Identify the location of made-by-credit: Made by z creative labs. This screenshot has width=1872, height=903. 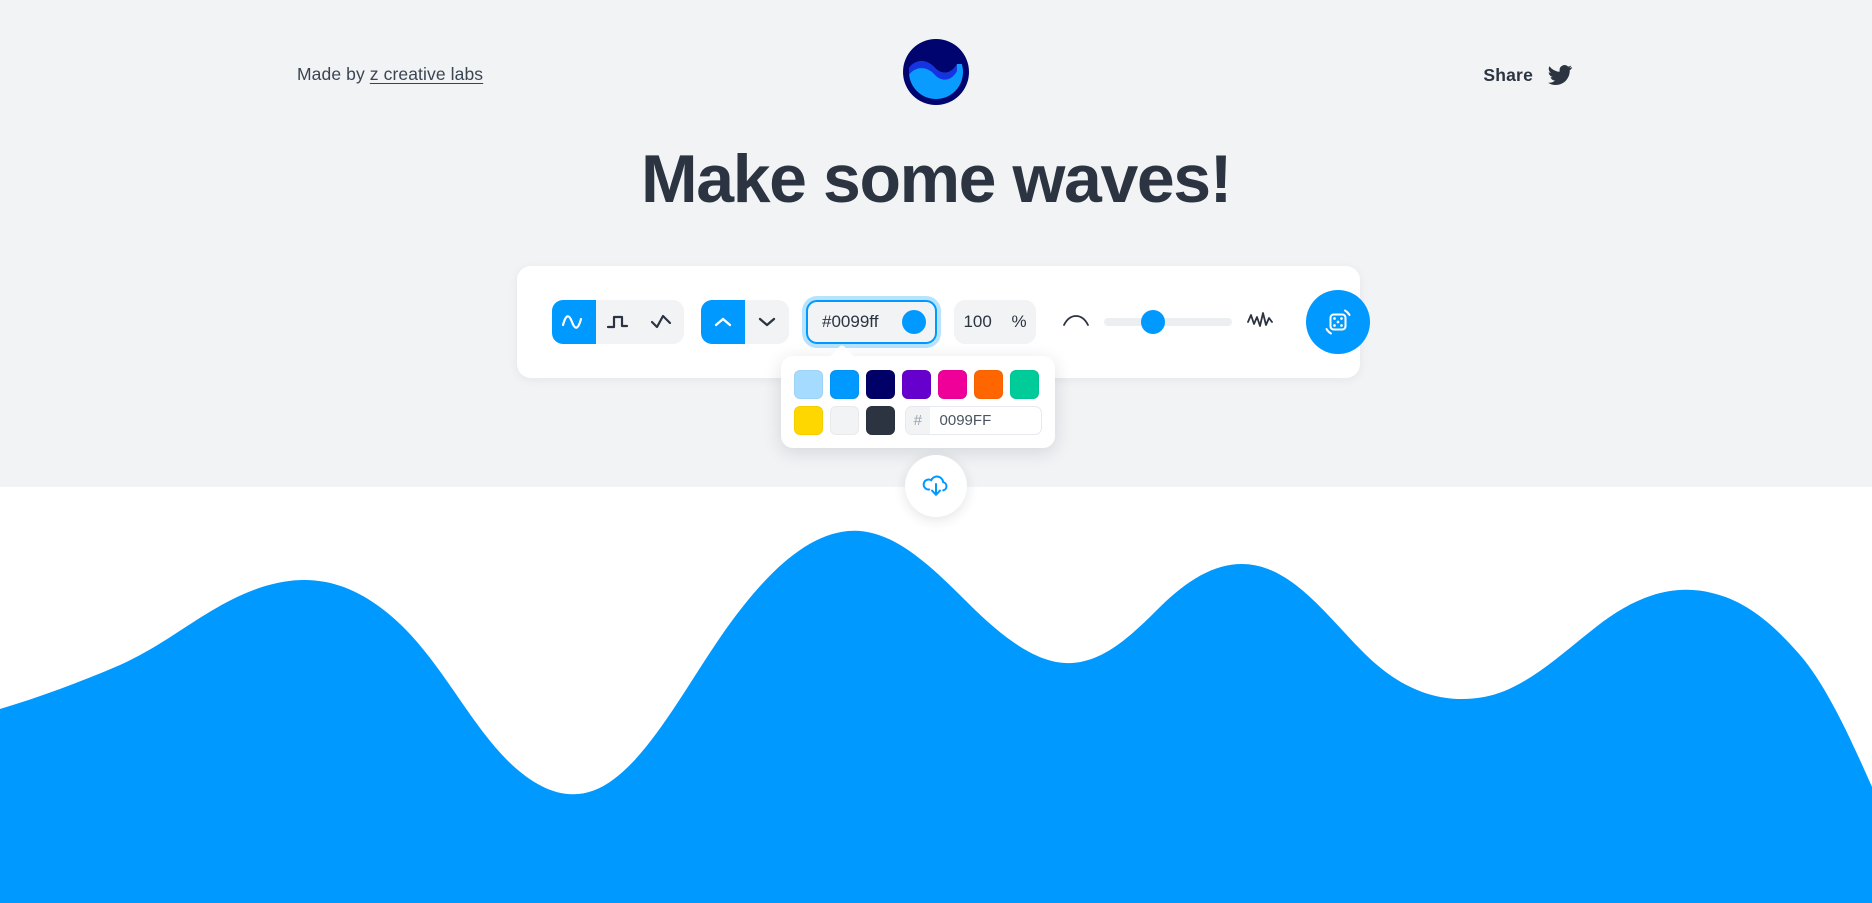
(390, 74).